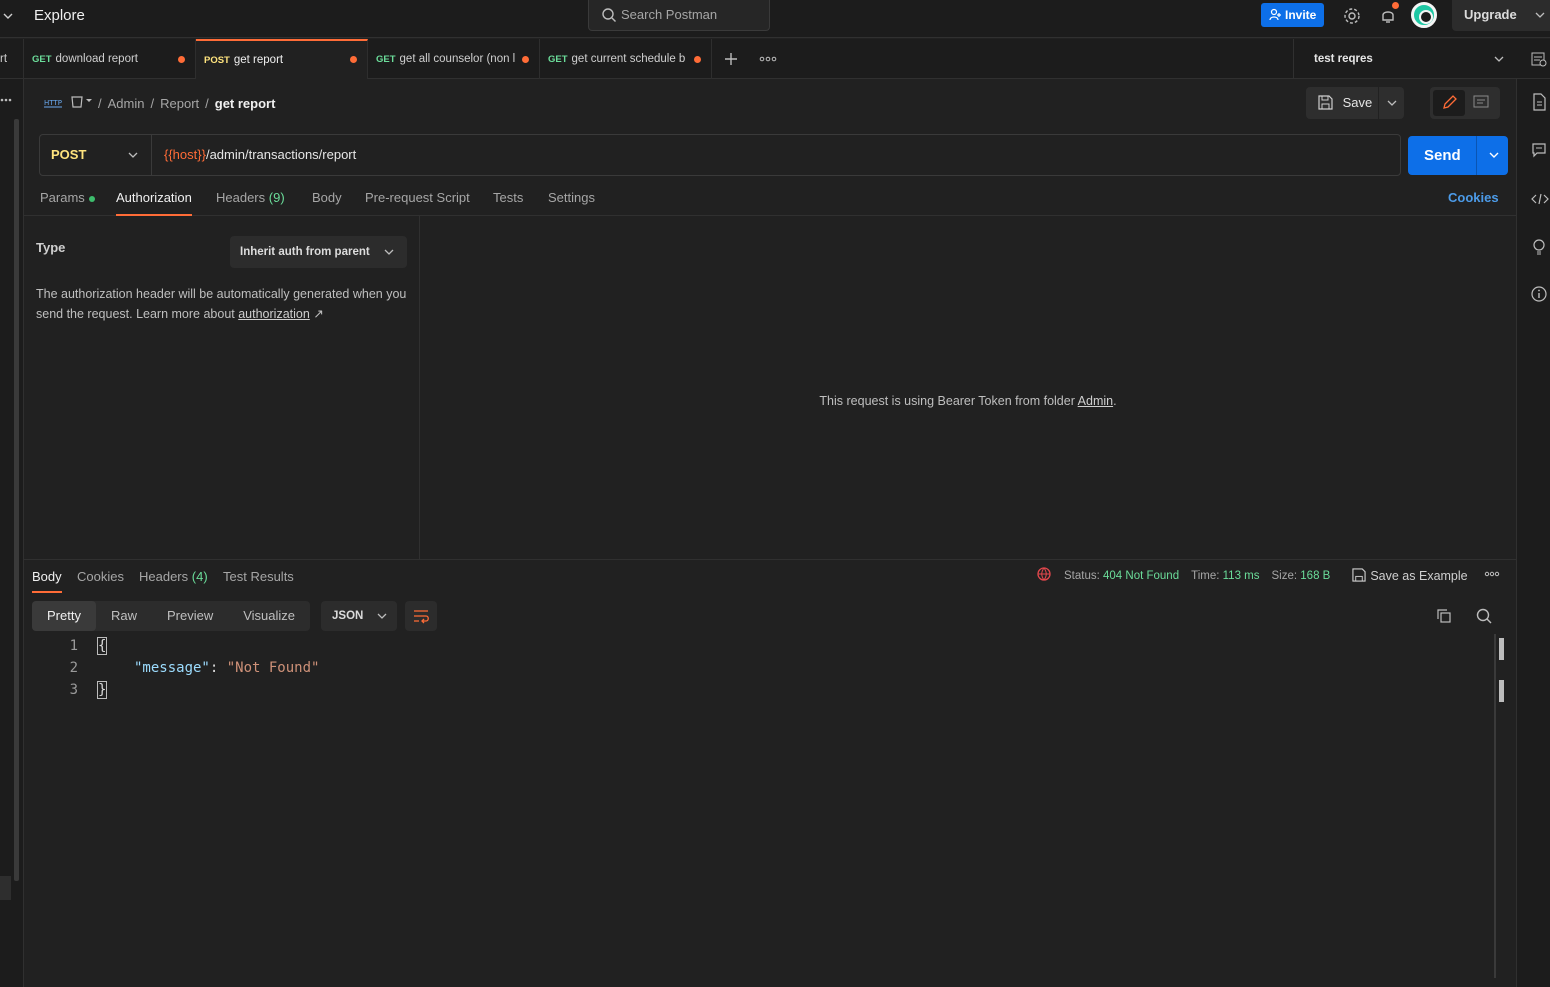 Image resolution: width=1550 pixels, height=987 pixels. Describe the element at coordinates (258, 576) in the screenshot. I see `response-tab-test-results: Test Results` at that location.